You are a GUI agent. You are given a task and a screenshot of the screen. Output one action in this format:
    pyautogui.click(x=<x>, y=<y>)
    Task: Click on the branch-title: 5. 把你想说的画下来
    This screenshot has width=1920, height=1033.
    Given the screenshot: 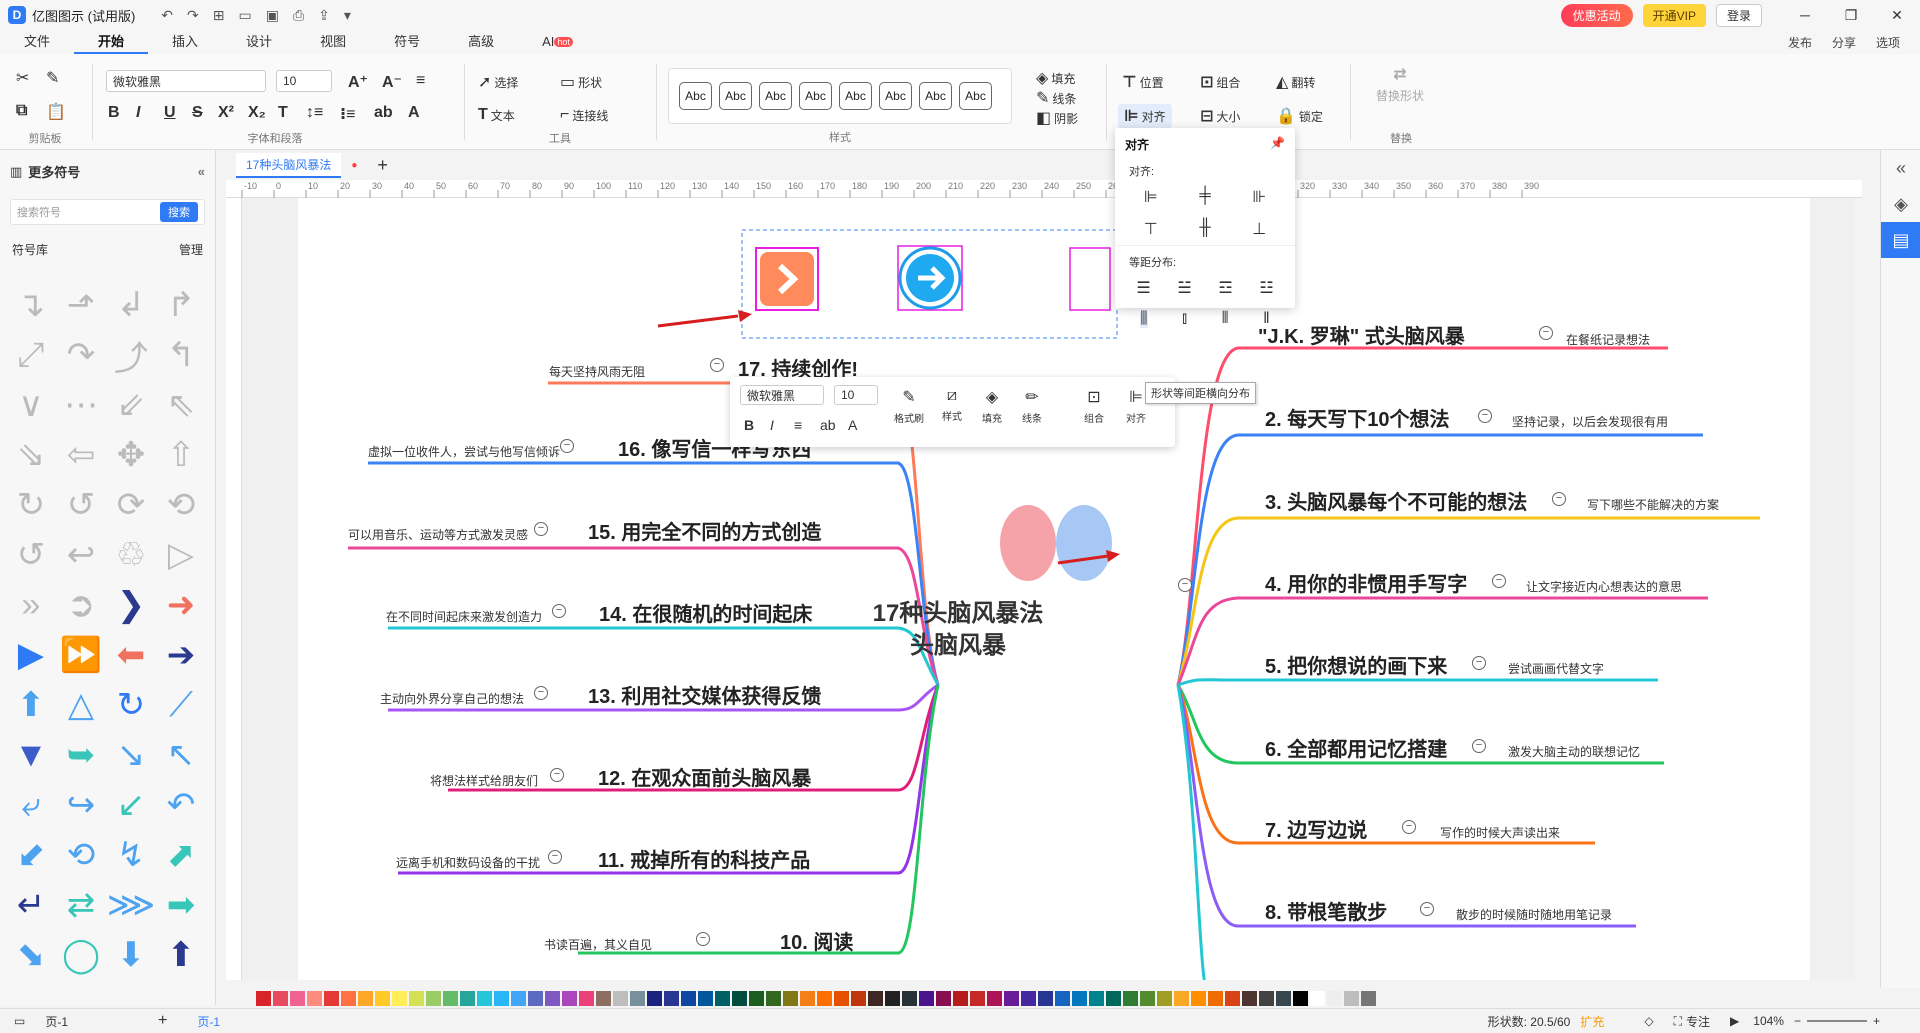 What is the action you would take?
    pyautogui.click(x=1356, y=664)
    